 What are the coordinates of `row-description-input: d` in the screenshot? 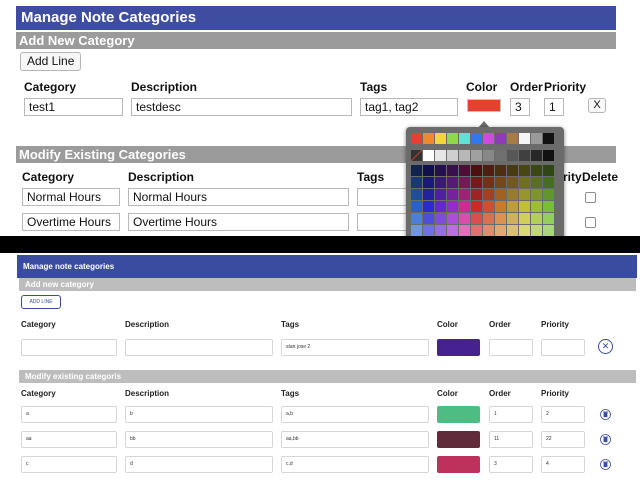 It's located at (199, 464).